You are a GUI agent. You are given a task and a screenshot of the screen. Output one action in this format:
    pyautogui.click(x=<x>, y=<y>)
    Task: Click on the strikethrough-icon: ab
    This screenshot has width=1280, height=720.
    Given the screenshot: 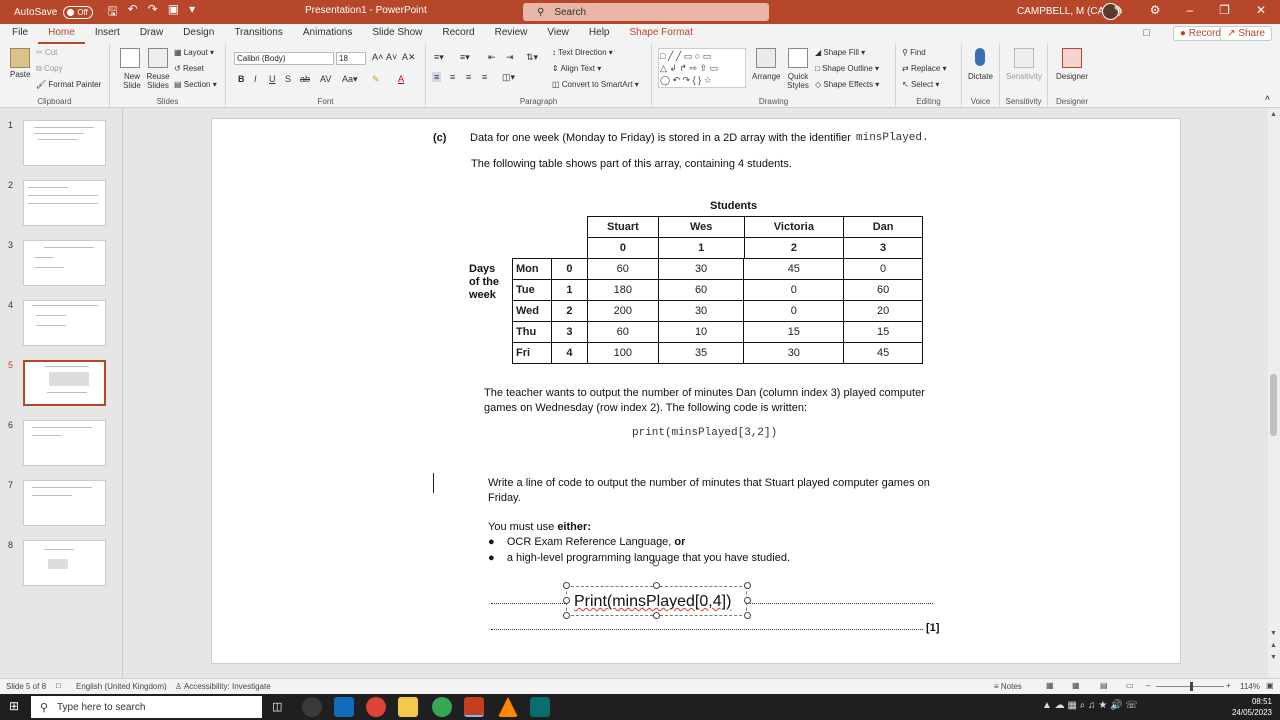 What is the action you would take?
    pyautogui.click(x=305, y=79)
    